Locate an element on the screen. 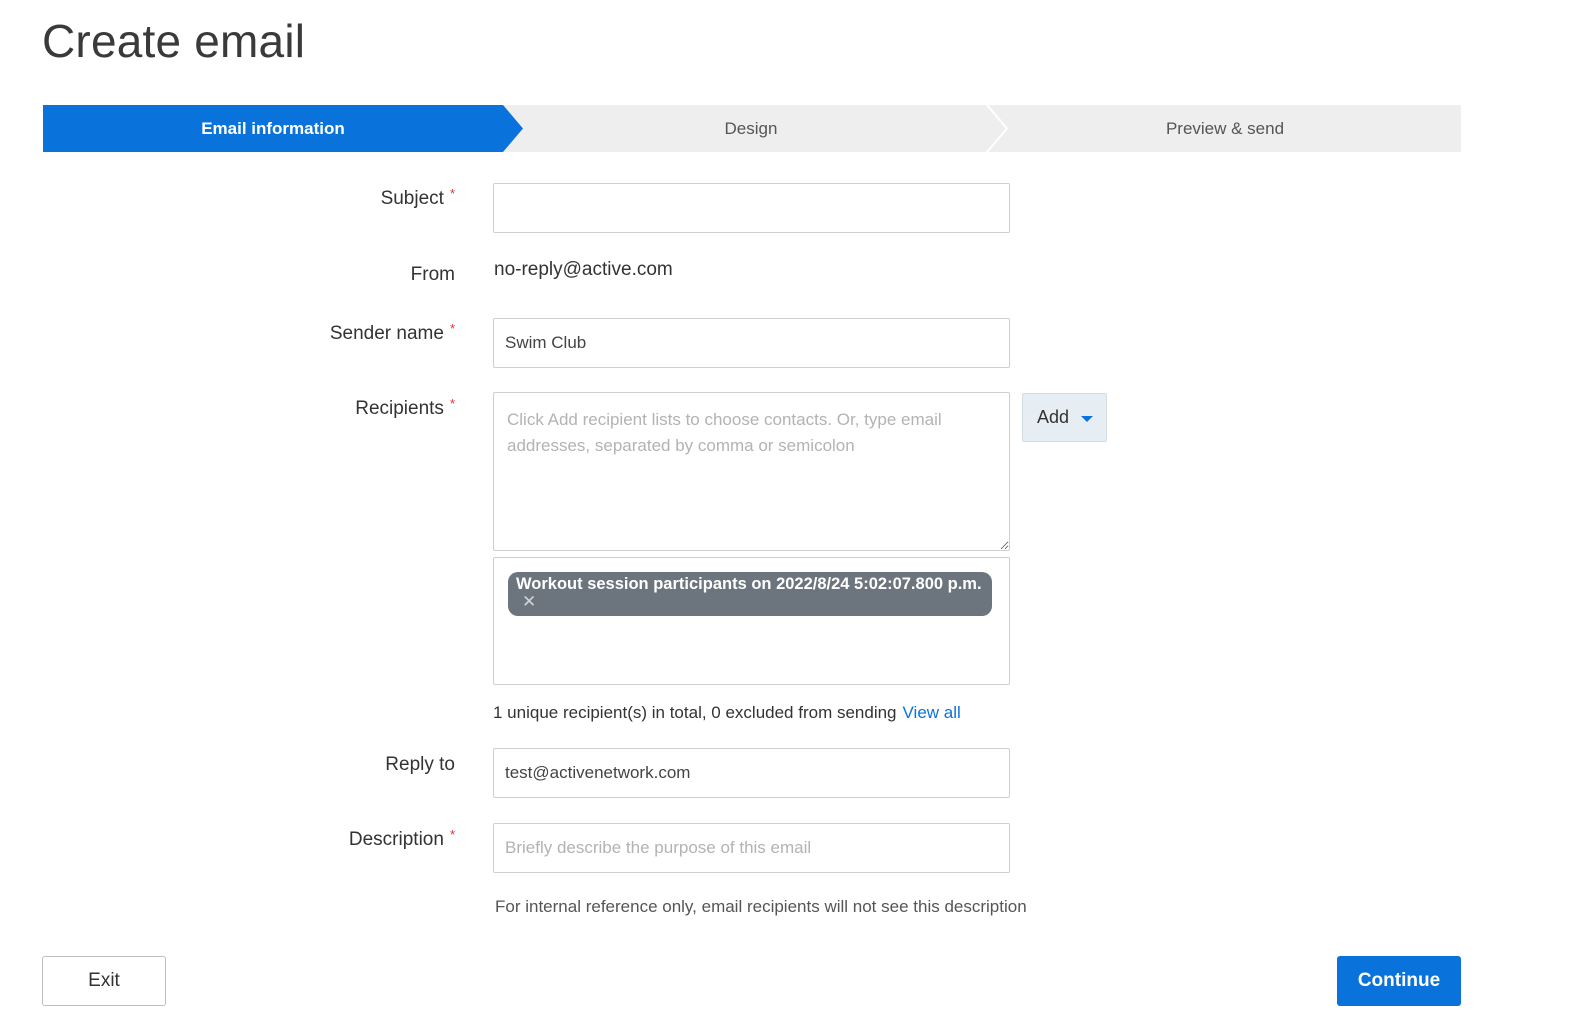 The height and width of the screenshot is (1034, 1574). recipients-textarea is located at coordinates (751, 471).